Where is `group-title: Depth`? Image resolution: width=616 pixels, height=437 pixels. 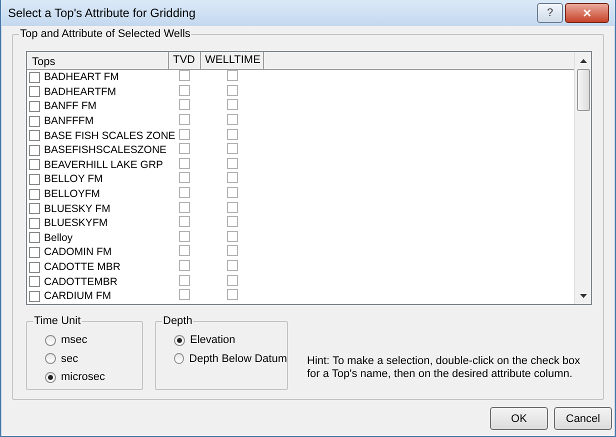 group-title: Depth is located at coordinates (178, 321).